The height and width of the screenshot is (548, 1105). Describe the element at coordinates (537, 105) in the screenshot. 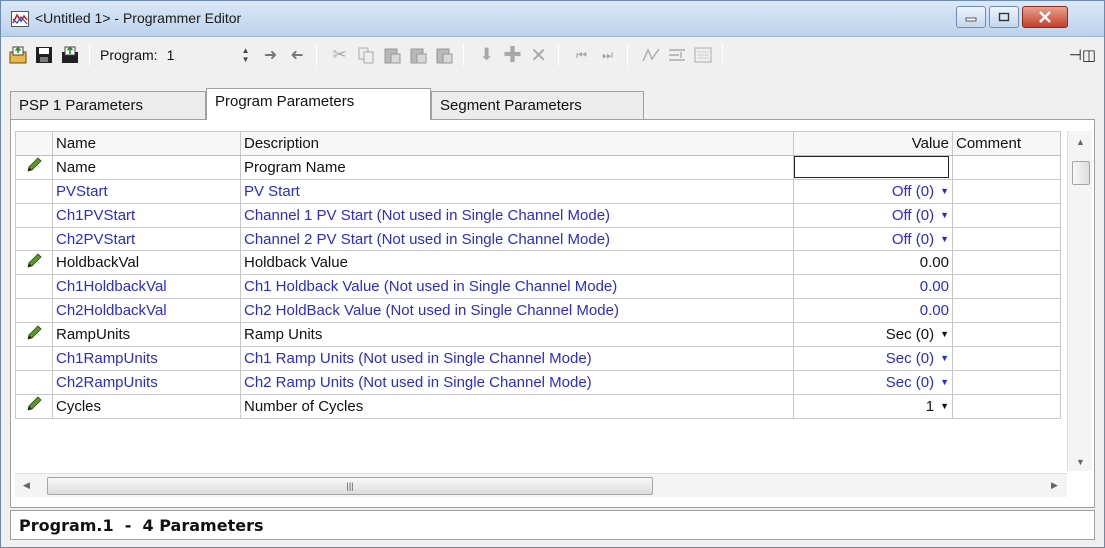

I see `tab-segment-parameters: Segment Parameters` at that location.